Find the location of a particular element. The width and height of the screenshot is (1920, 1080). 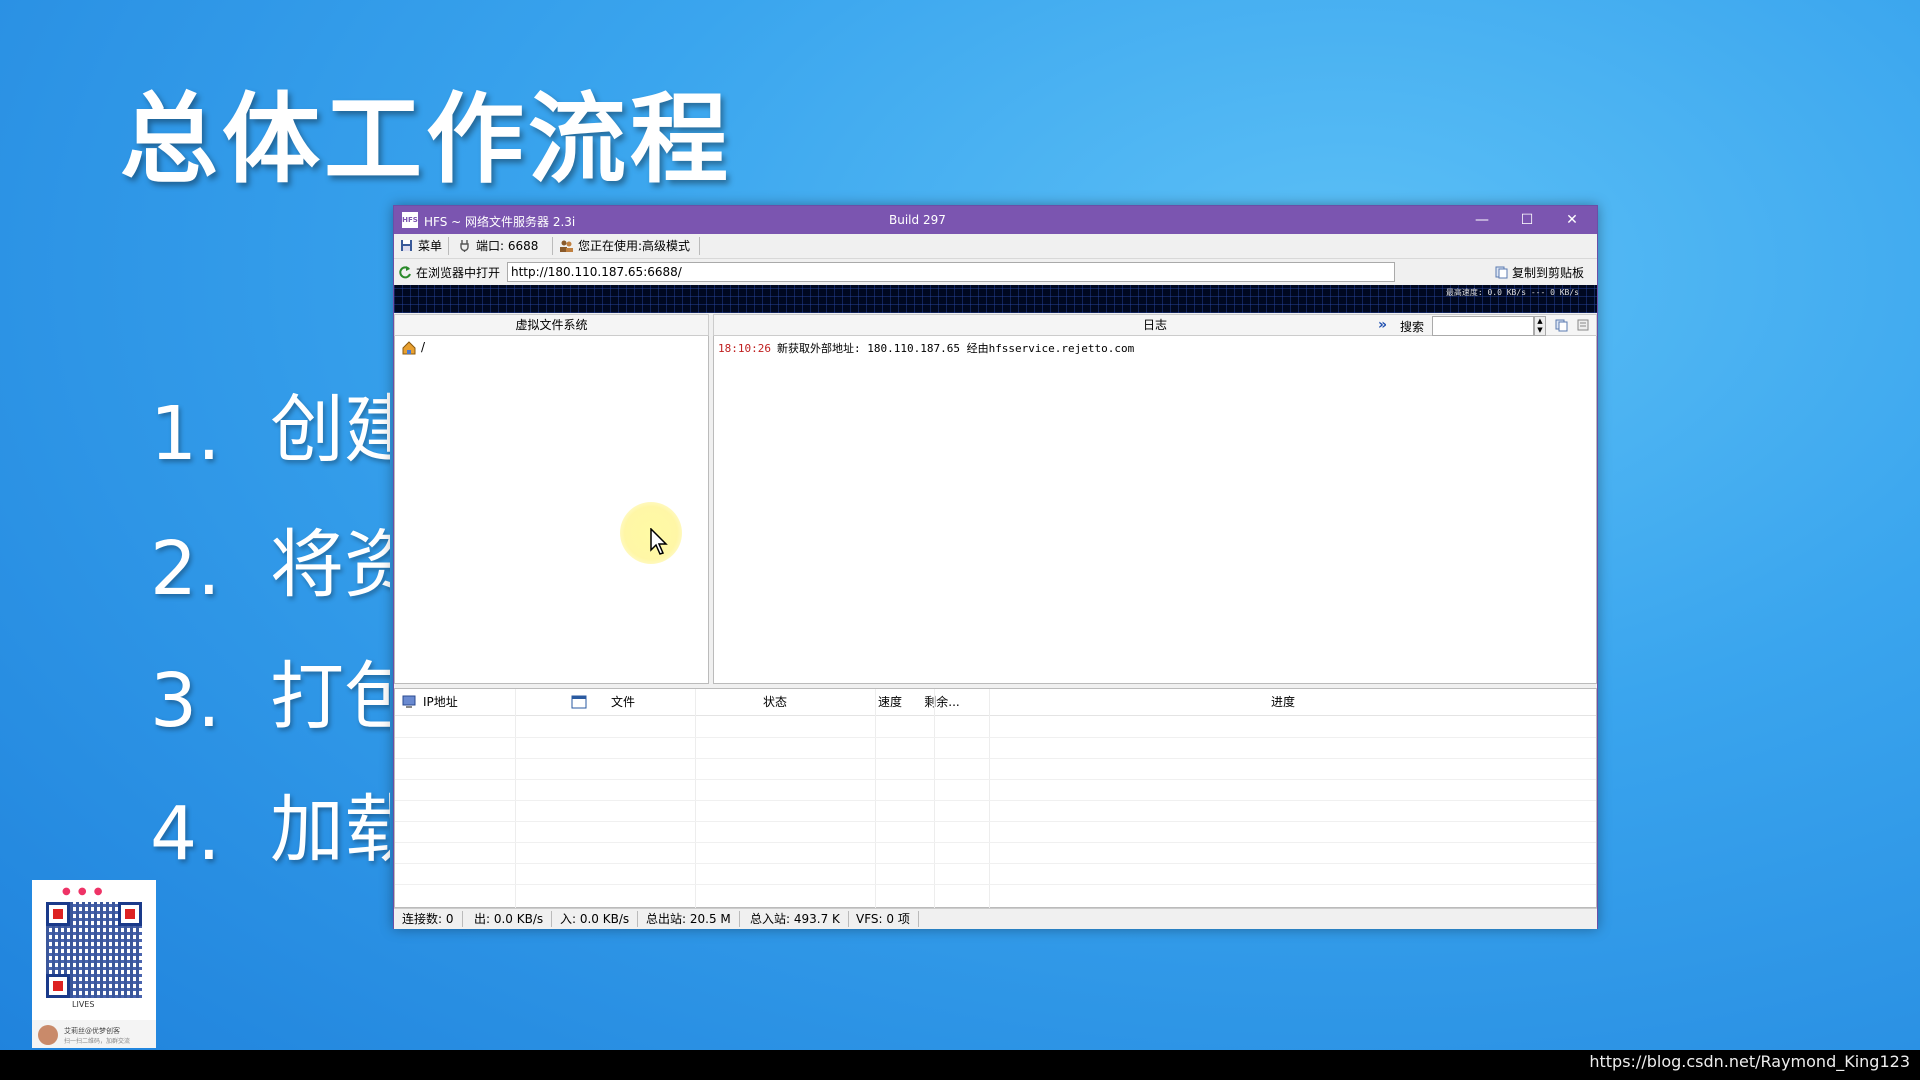

port-button: 端口: 6688 is located at coordinates (497, 246).